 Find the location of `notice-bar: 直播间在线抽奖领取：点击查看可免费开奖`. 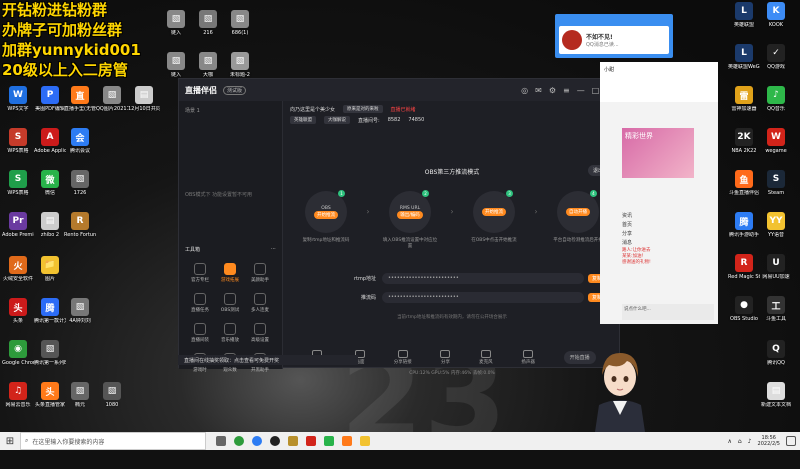

notice-bar: 直播间在线抽奖领取：点击查看可免费开奖 is located at coordinates (268, 360).